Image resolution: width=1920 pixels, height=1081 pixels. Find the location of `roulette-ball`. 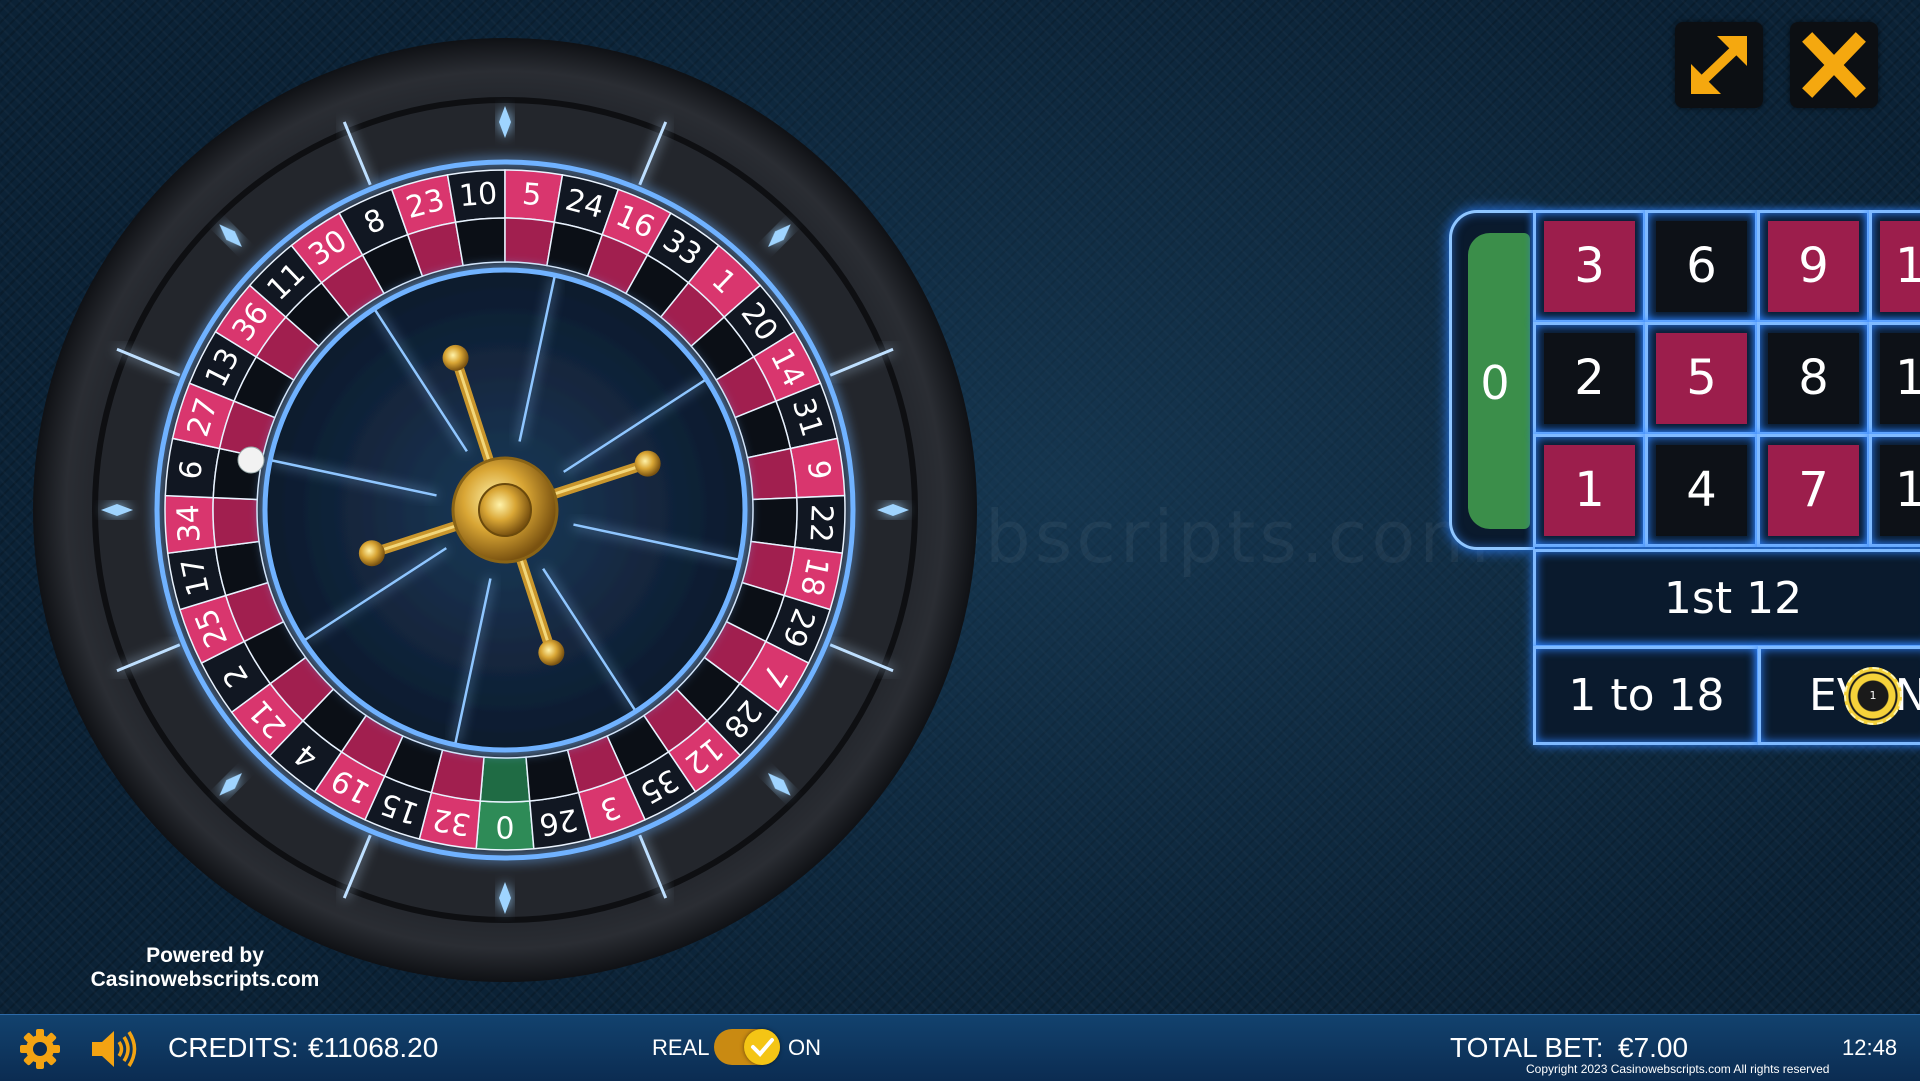

roulette-ball is located at coordinates (251, 460).